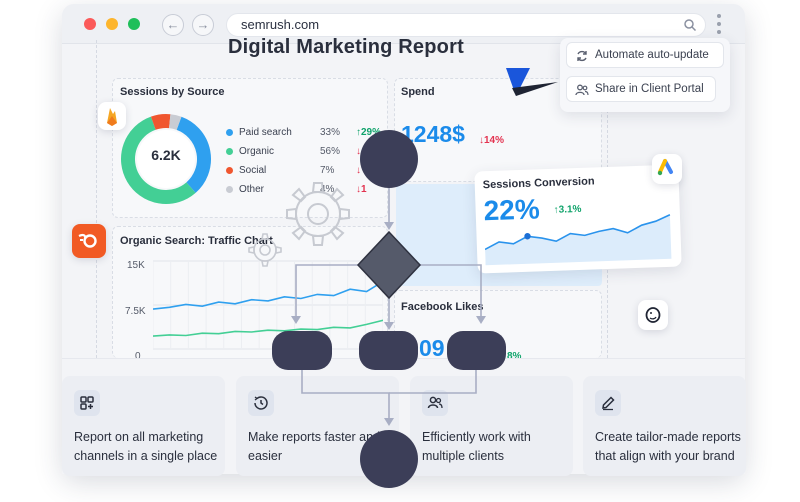 This screenshot has width=800, height=502. What do you see at coordinates (280, 24) in the screenshot?
I see `url-text: semrush.com` at bounding box center [280, 24].